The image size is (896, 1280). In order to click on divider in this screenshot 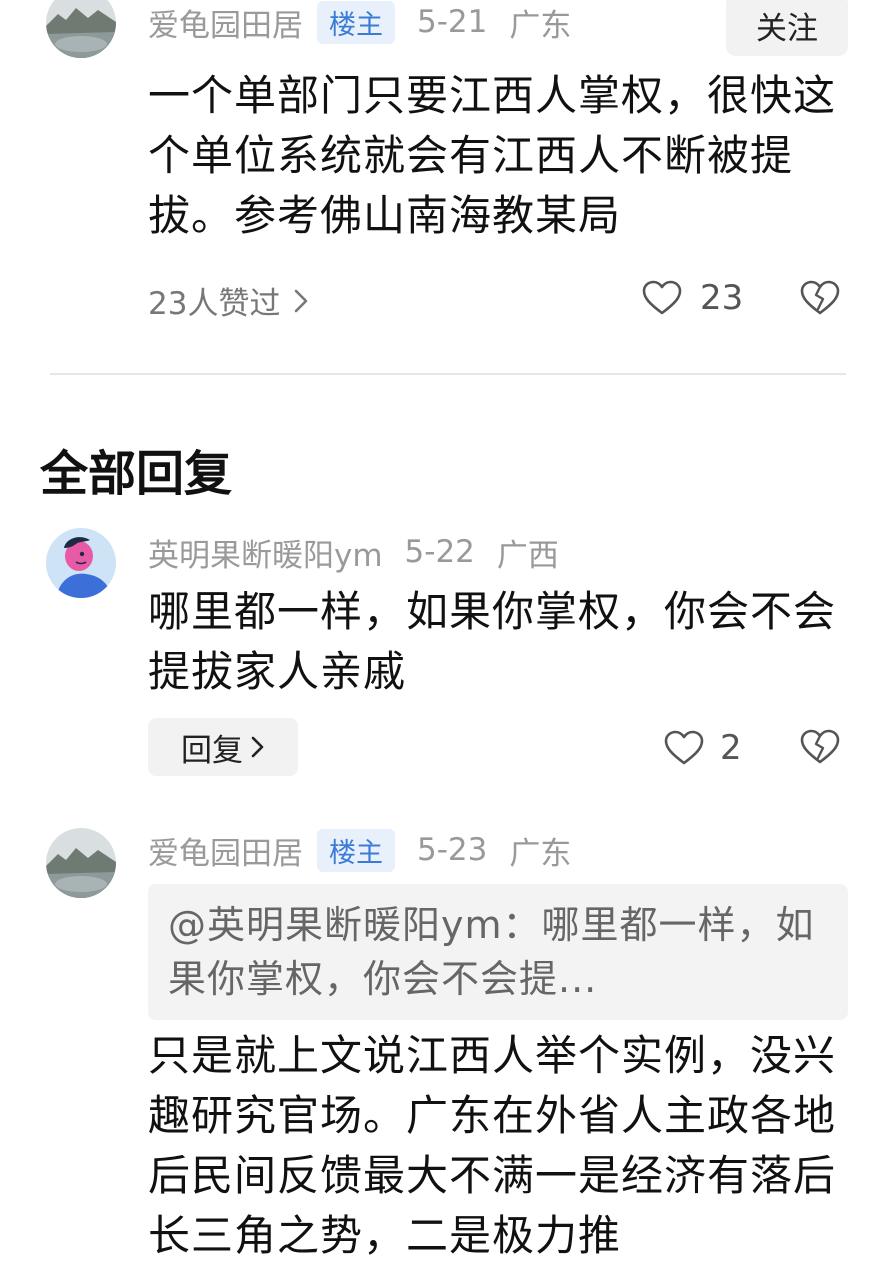, I will do `click(448, 374)`.